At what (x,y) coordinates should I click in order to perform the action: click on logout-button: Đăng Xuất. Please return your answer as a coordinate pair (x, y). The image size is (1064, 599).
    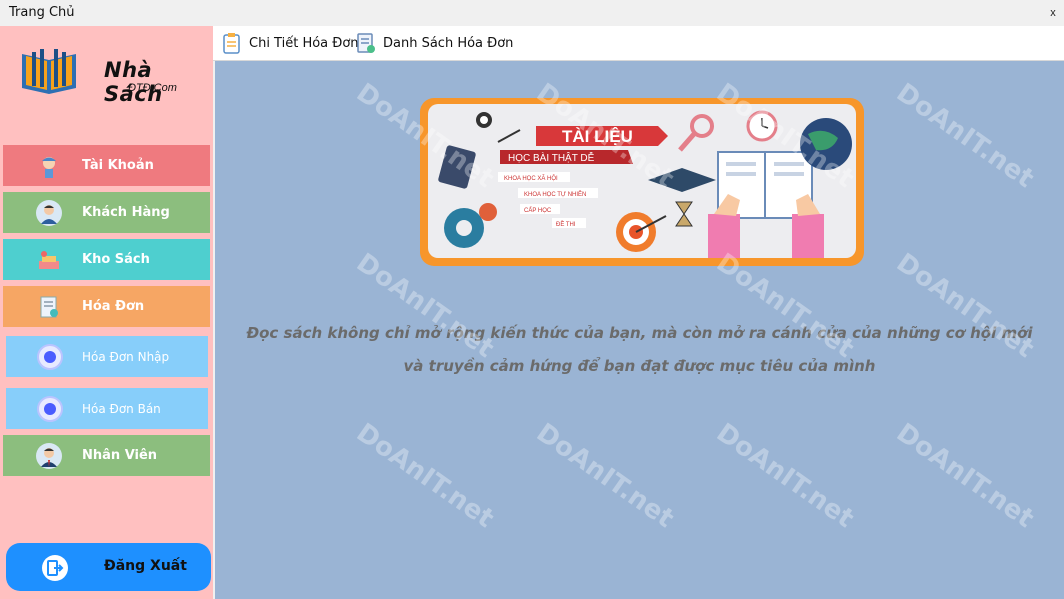
    Looking at the image, I should click on (108, 567).